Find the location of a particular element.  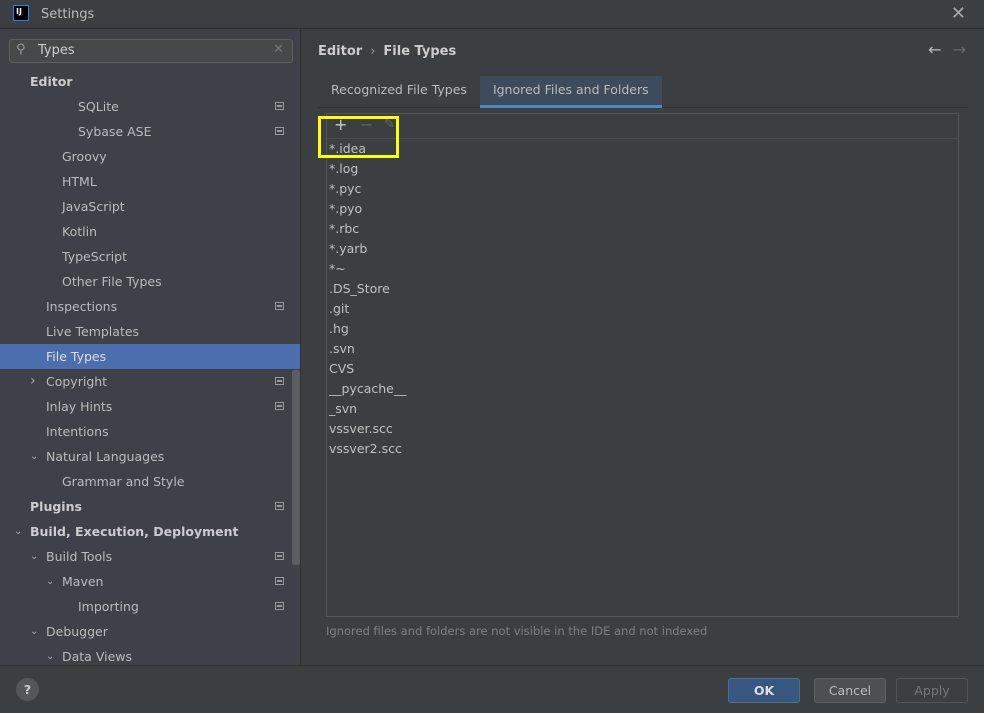

list-item: *.log is located at coordinates (642, 169).